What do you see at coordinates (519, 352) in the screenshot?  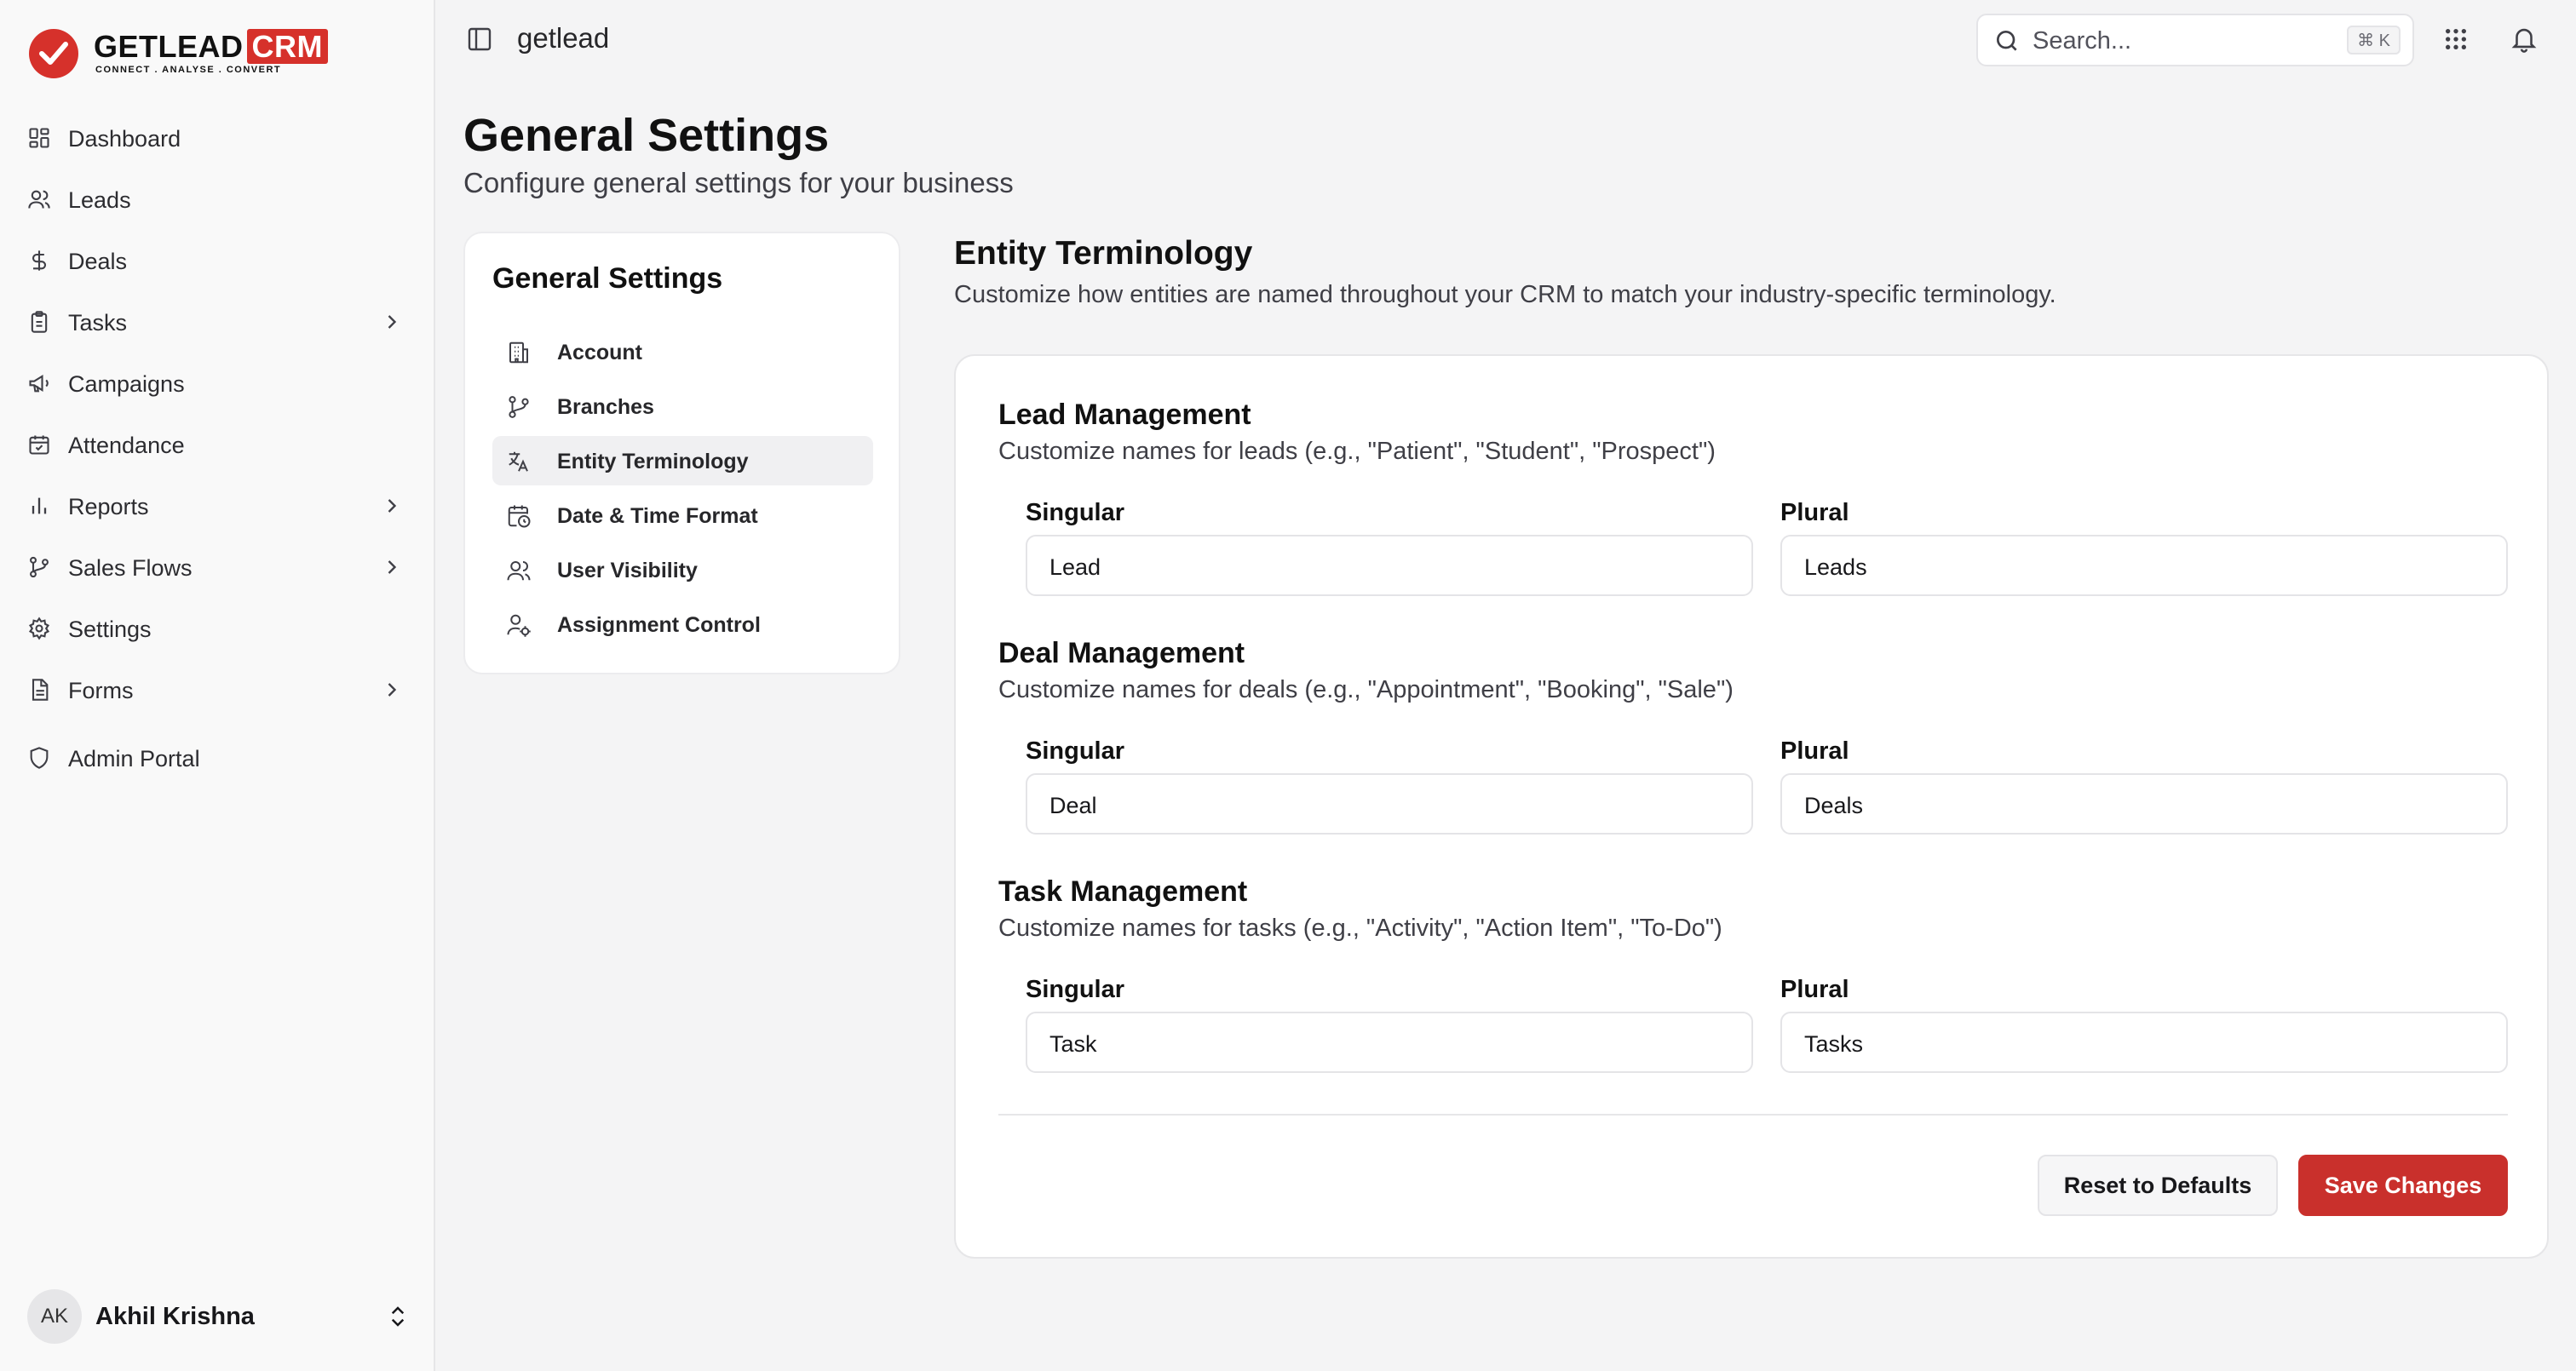 I see `building-icon` at bounding box center [519, 352].